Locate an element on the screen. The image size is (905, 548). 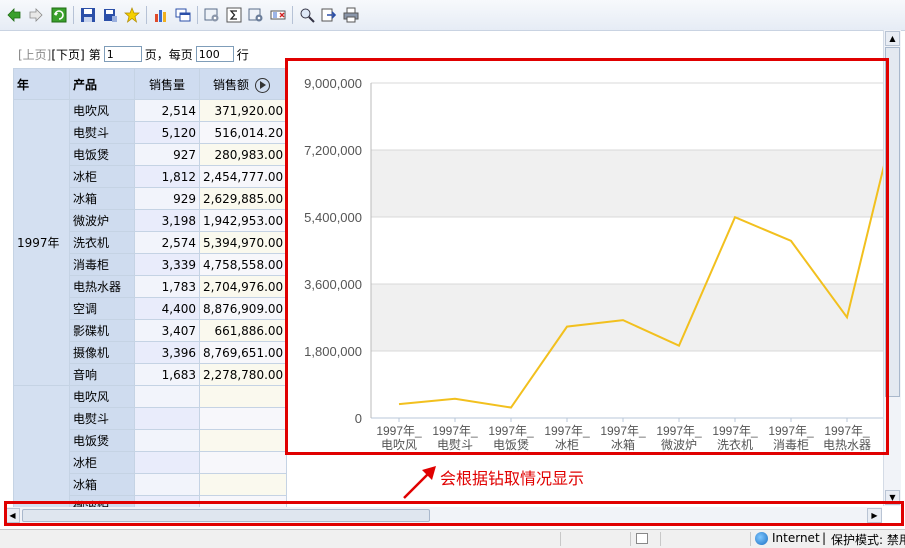
page-suffix-label: 页，每页 is located at coordinates (169, 54).